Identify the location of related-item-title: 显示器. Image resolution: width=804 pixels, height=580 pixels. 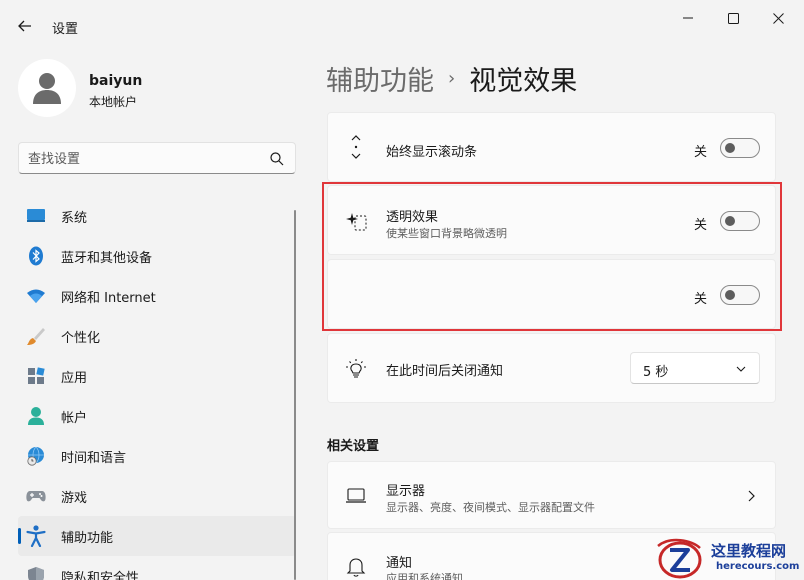
(406, 491).